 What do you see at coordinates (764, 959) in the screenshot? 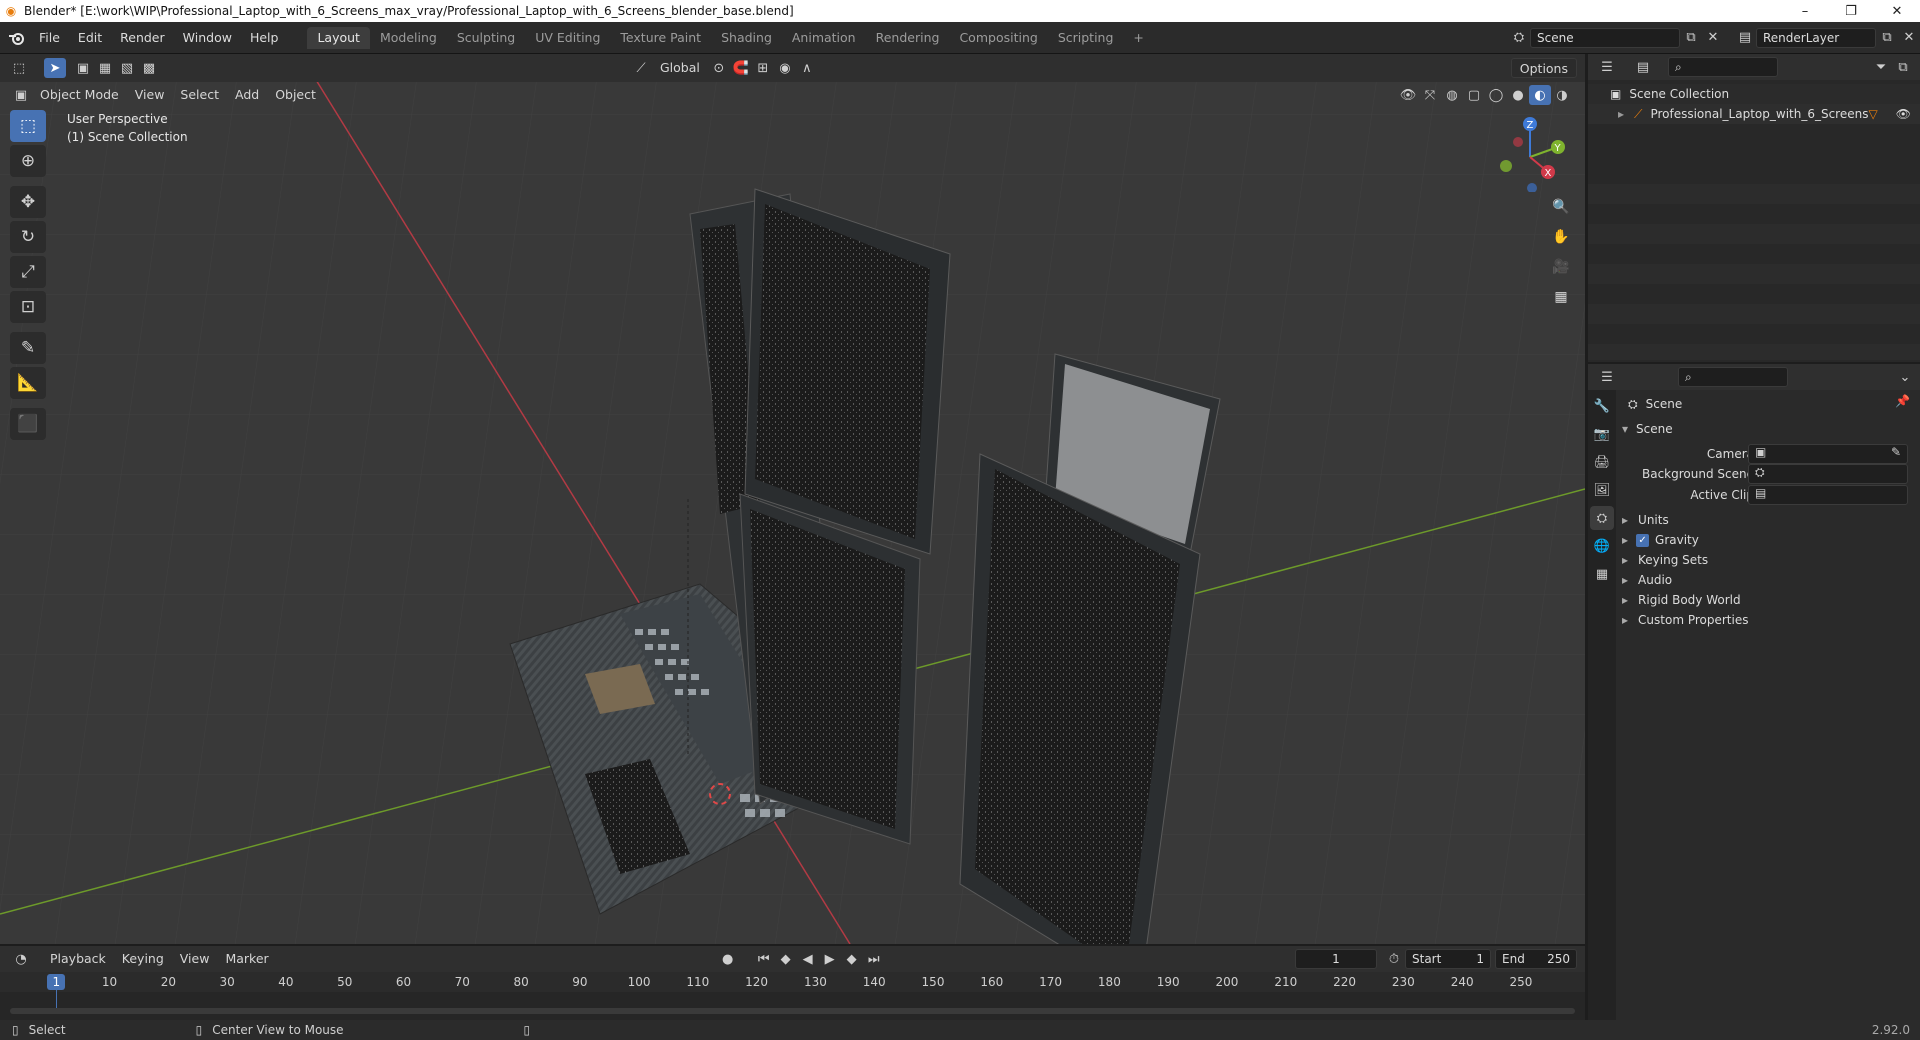
I see `jump-start-icon: ⏮` at bounding box center [764, 959].